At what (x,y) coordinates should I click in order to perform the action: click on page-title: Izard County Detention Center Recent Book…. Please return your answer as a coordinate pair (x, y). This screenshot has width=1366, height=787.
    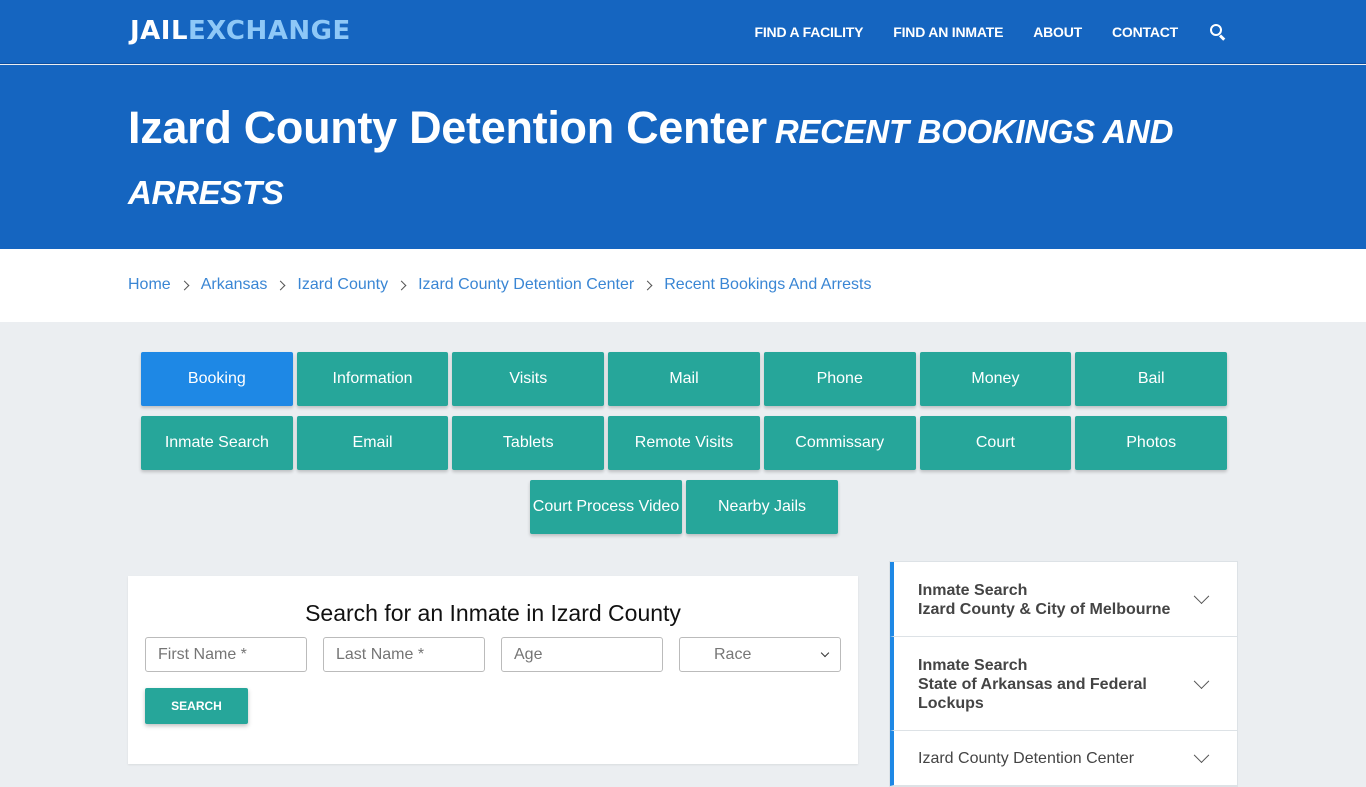
    Looking at the image, I should click on (678, 160).